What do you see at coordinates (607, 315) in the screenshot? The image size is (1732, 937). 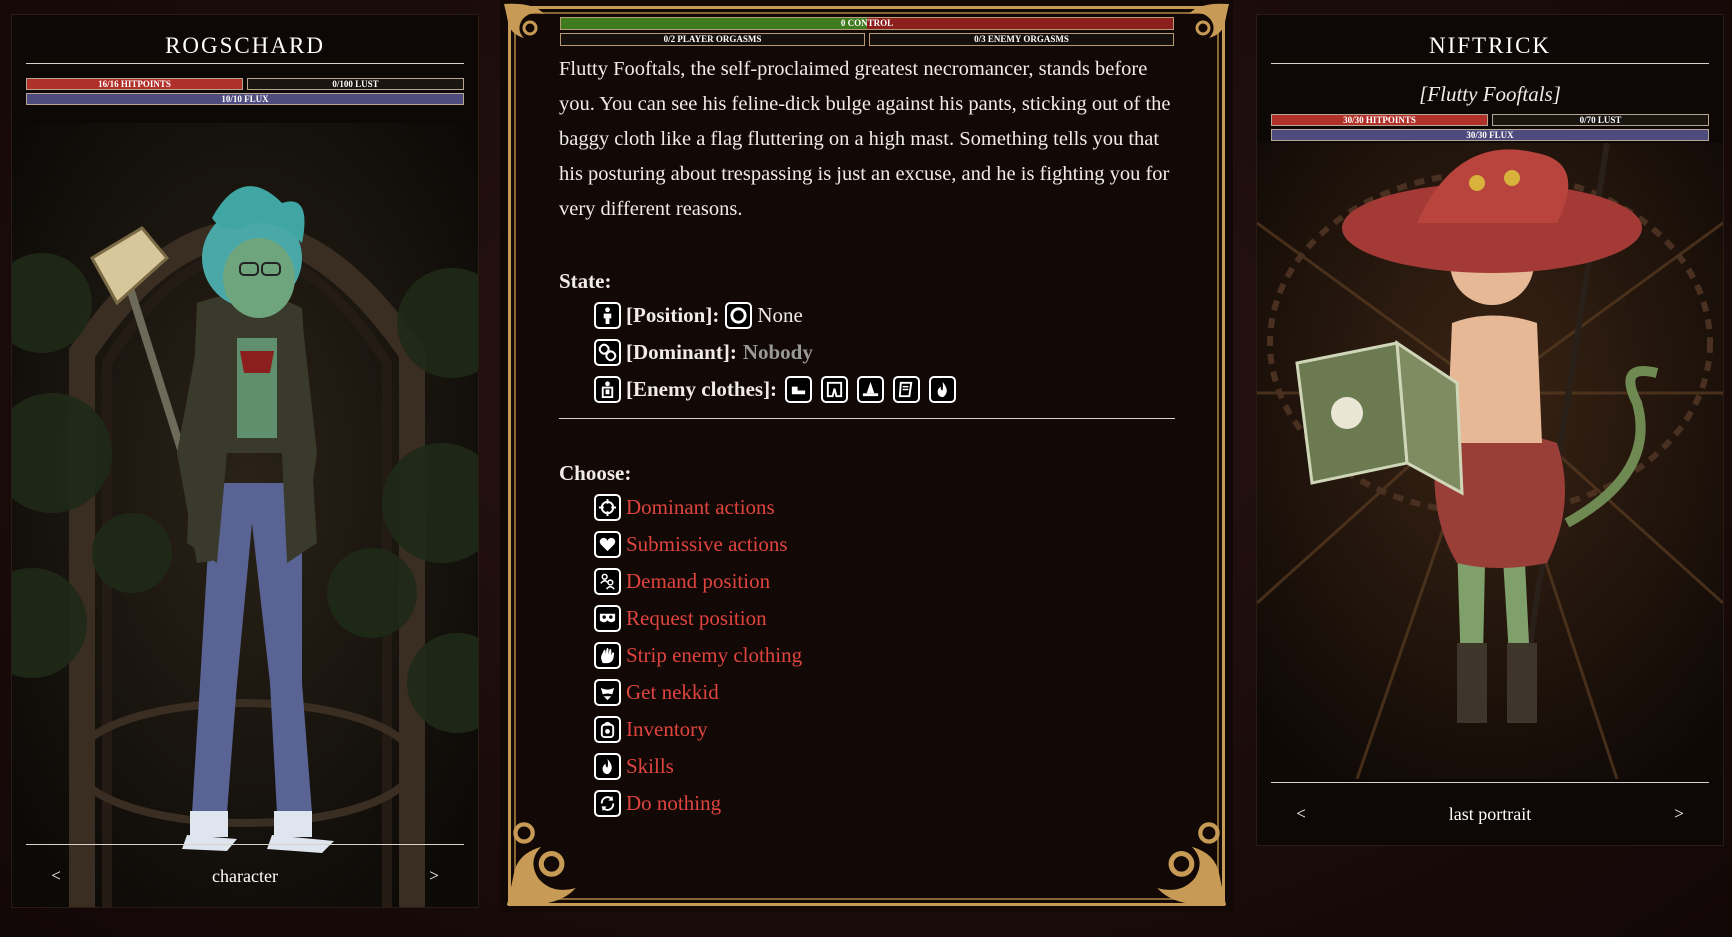 I see `person-icon` at bounding box center [607, 315].